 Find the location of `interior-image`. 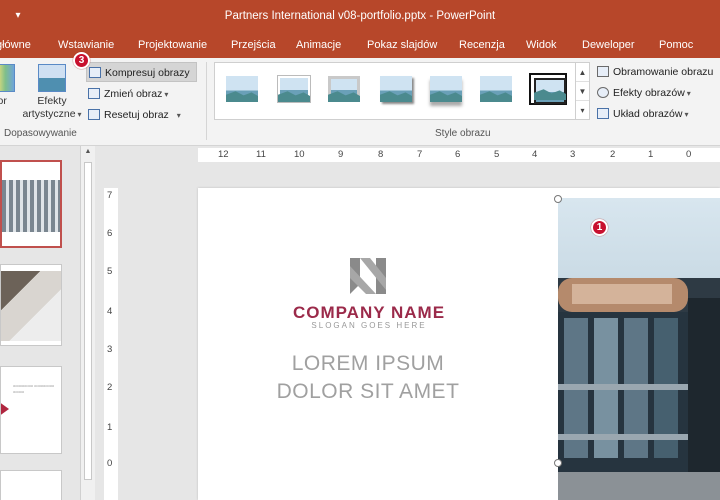

interior-image is located at coordinates (31, 306).